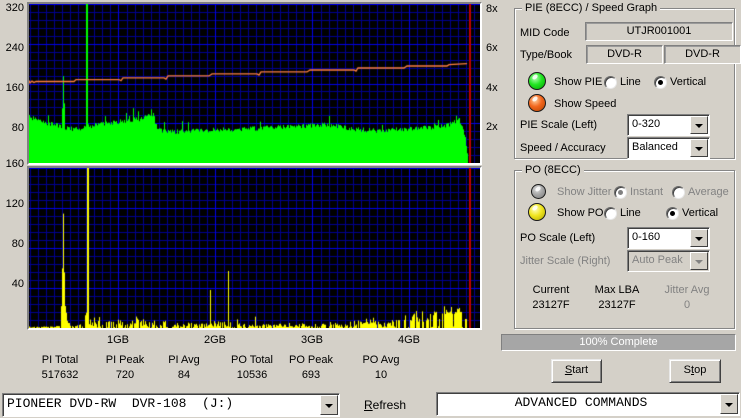 The image size is (741, 418). Describe the element at coordinates (660, 82) in the screenshot. I see `pie-vertical-radio` at that location.